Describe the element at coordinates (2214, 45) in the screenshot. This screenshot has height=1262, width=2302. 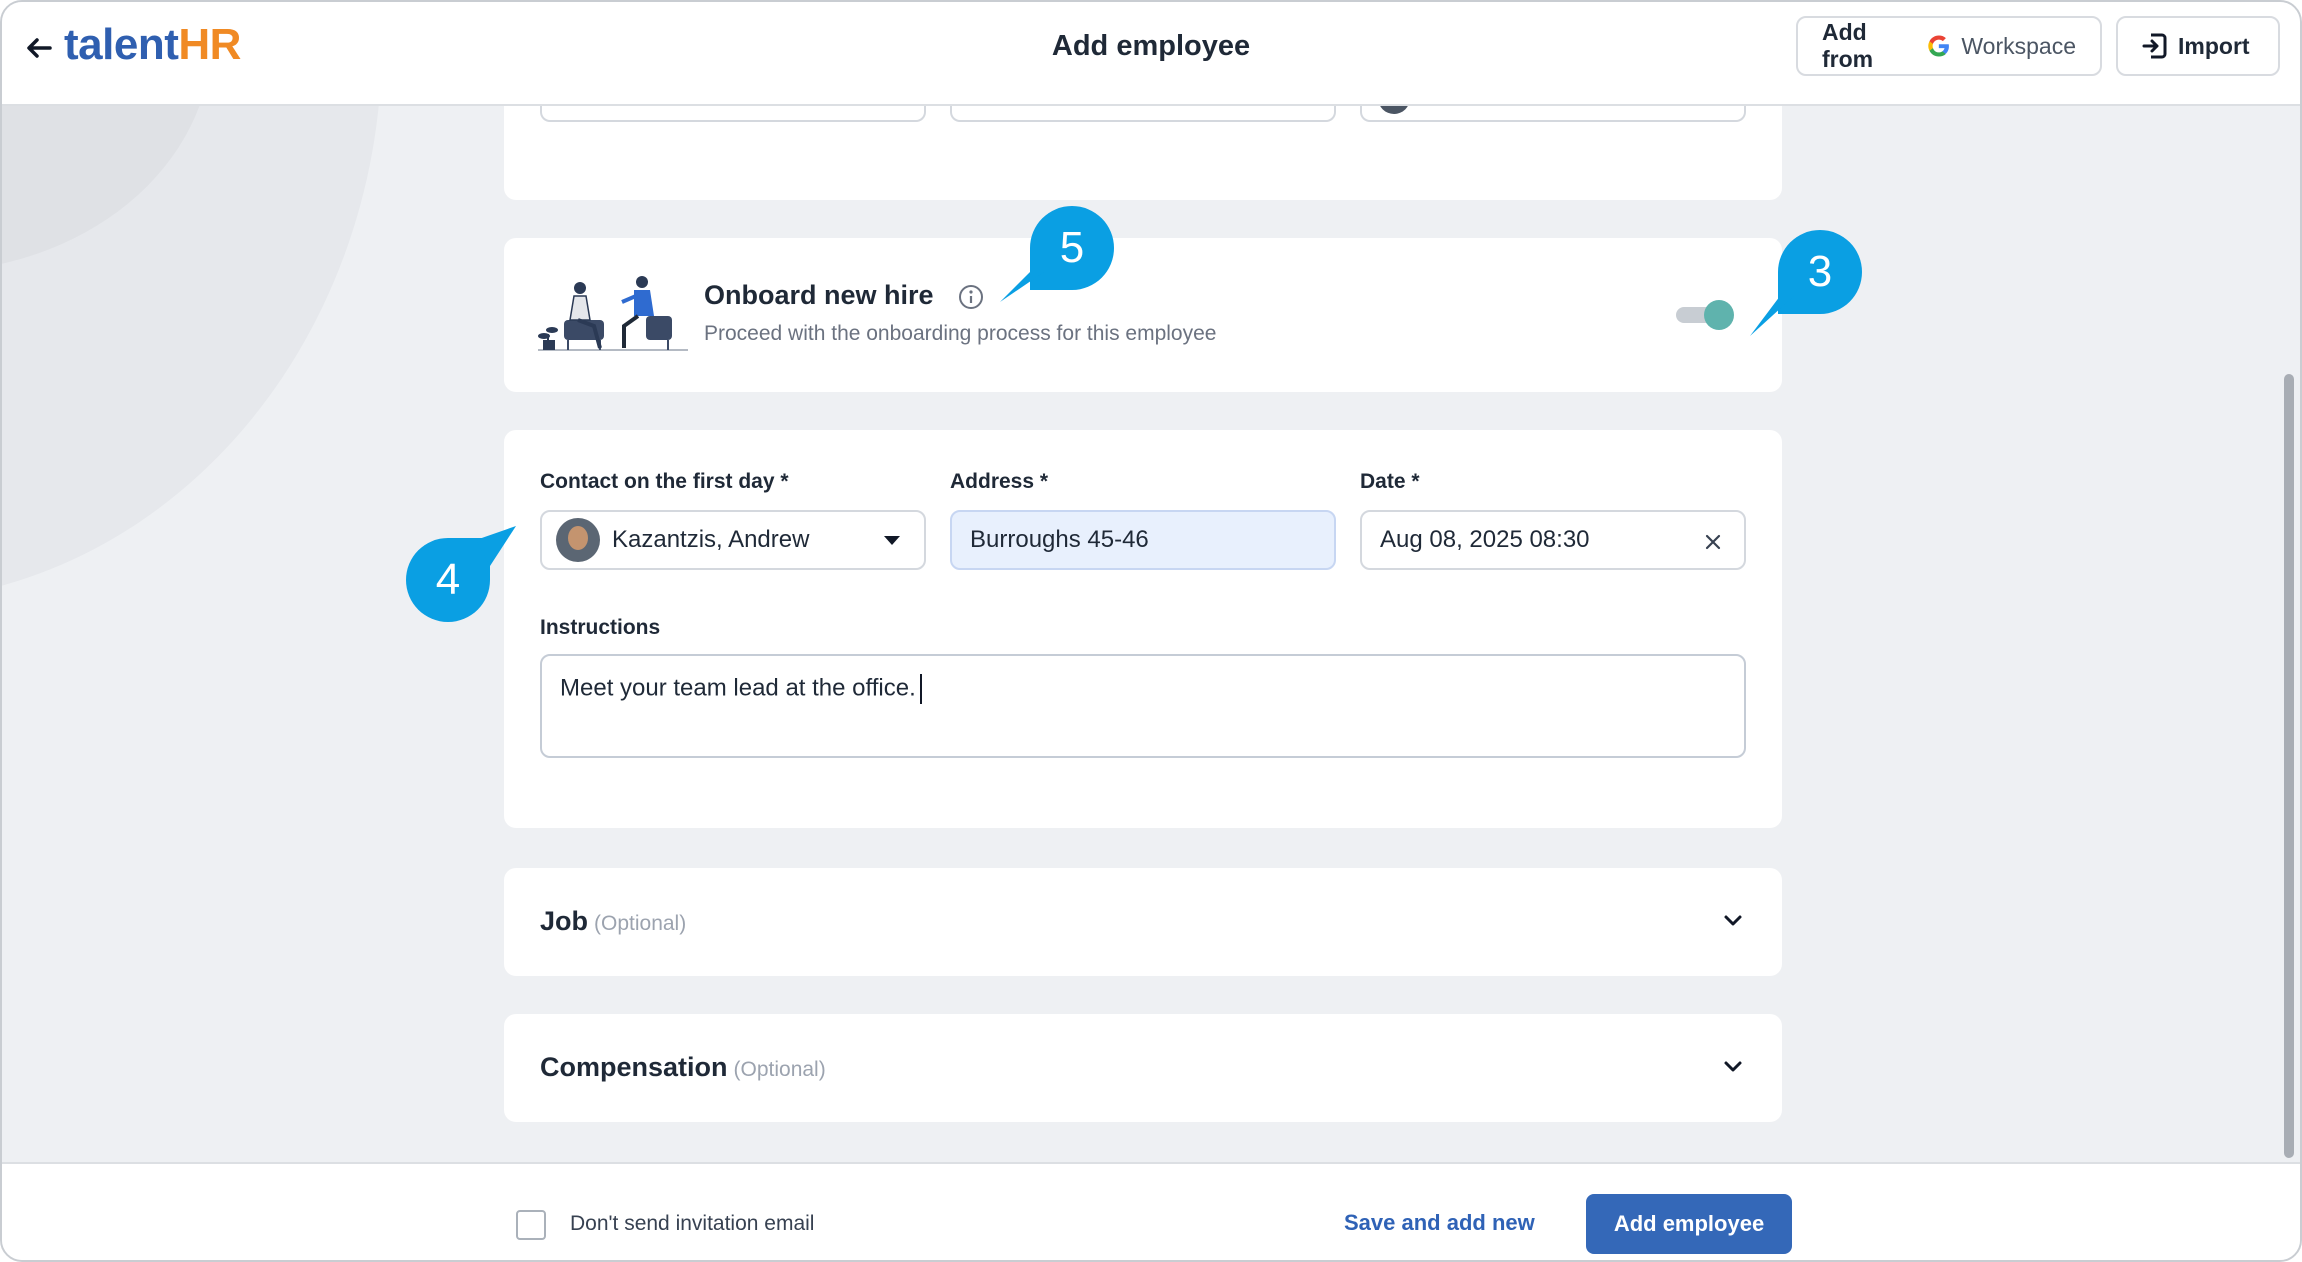
I see `import-label: Import` at that location.